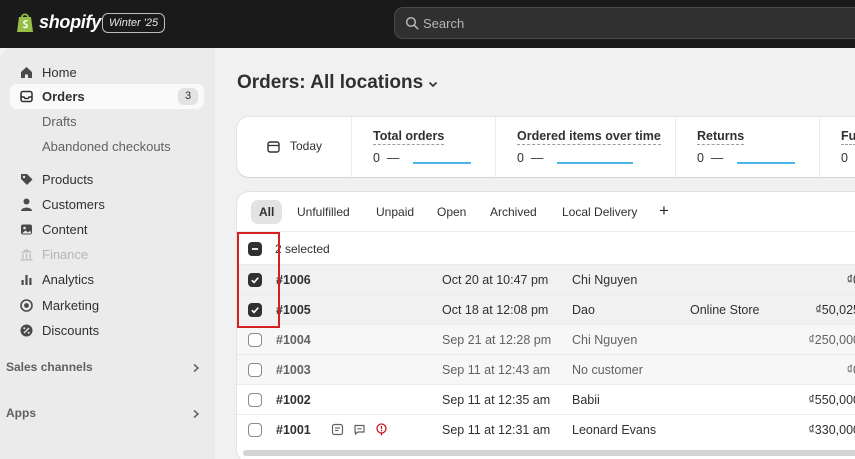  Describe the element at coordinates (721, 137) in the screenshot. I see `metric-label: Returns` at that location.